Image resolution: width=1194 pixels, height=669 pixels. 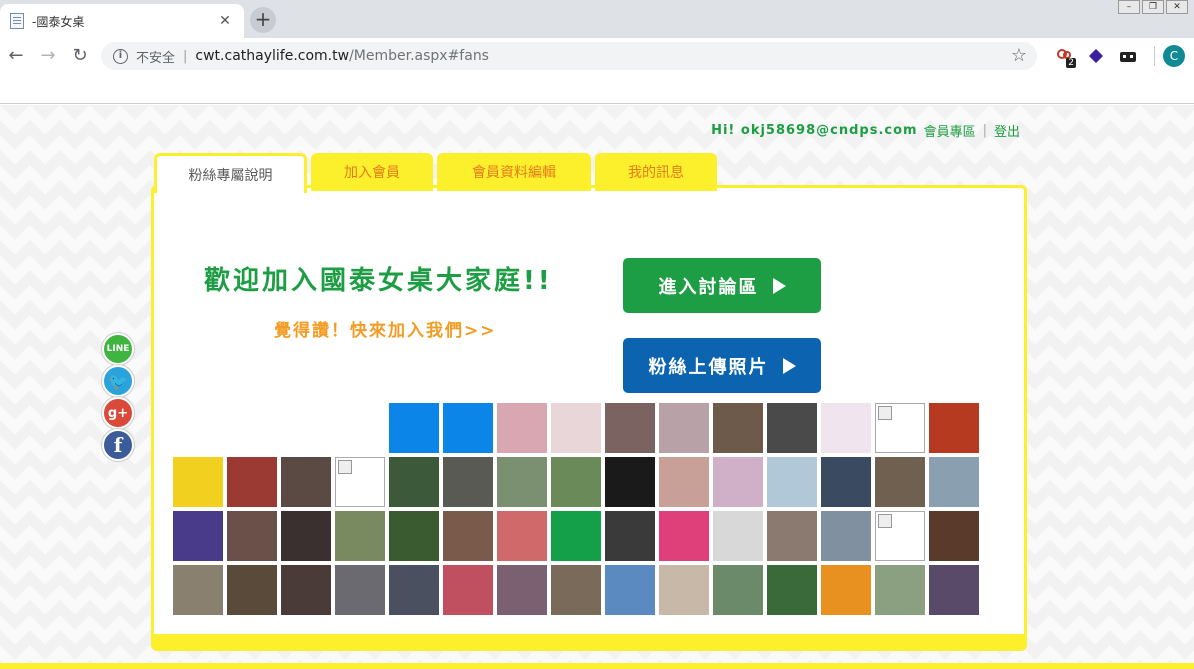 I want to click on window-controls: – ❐ ✕, so click(x=1152, y=7).